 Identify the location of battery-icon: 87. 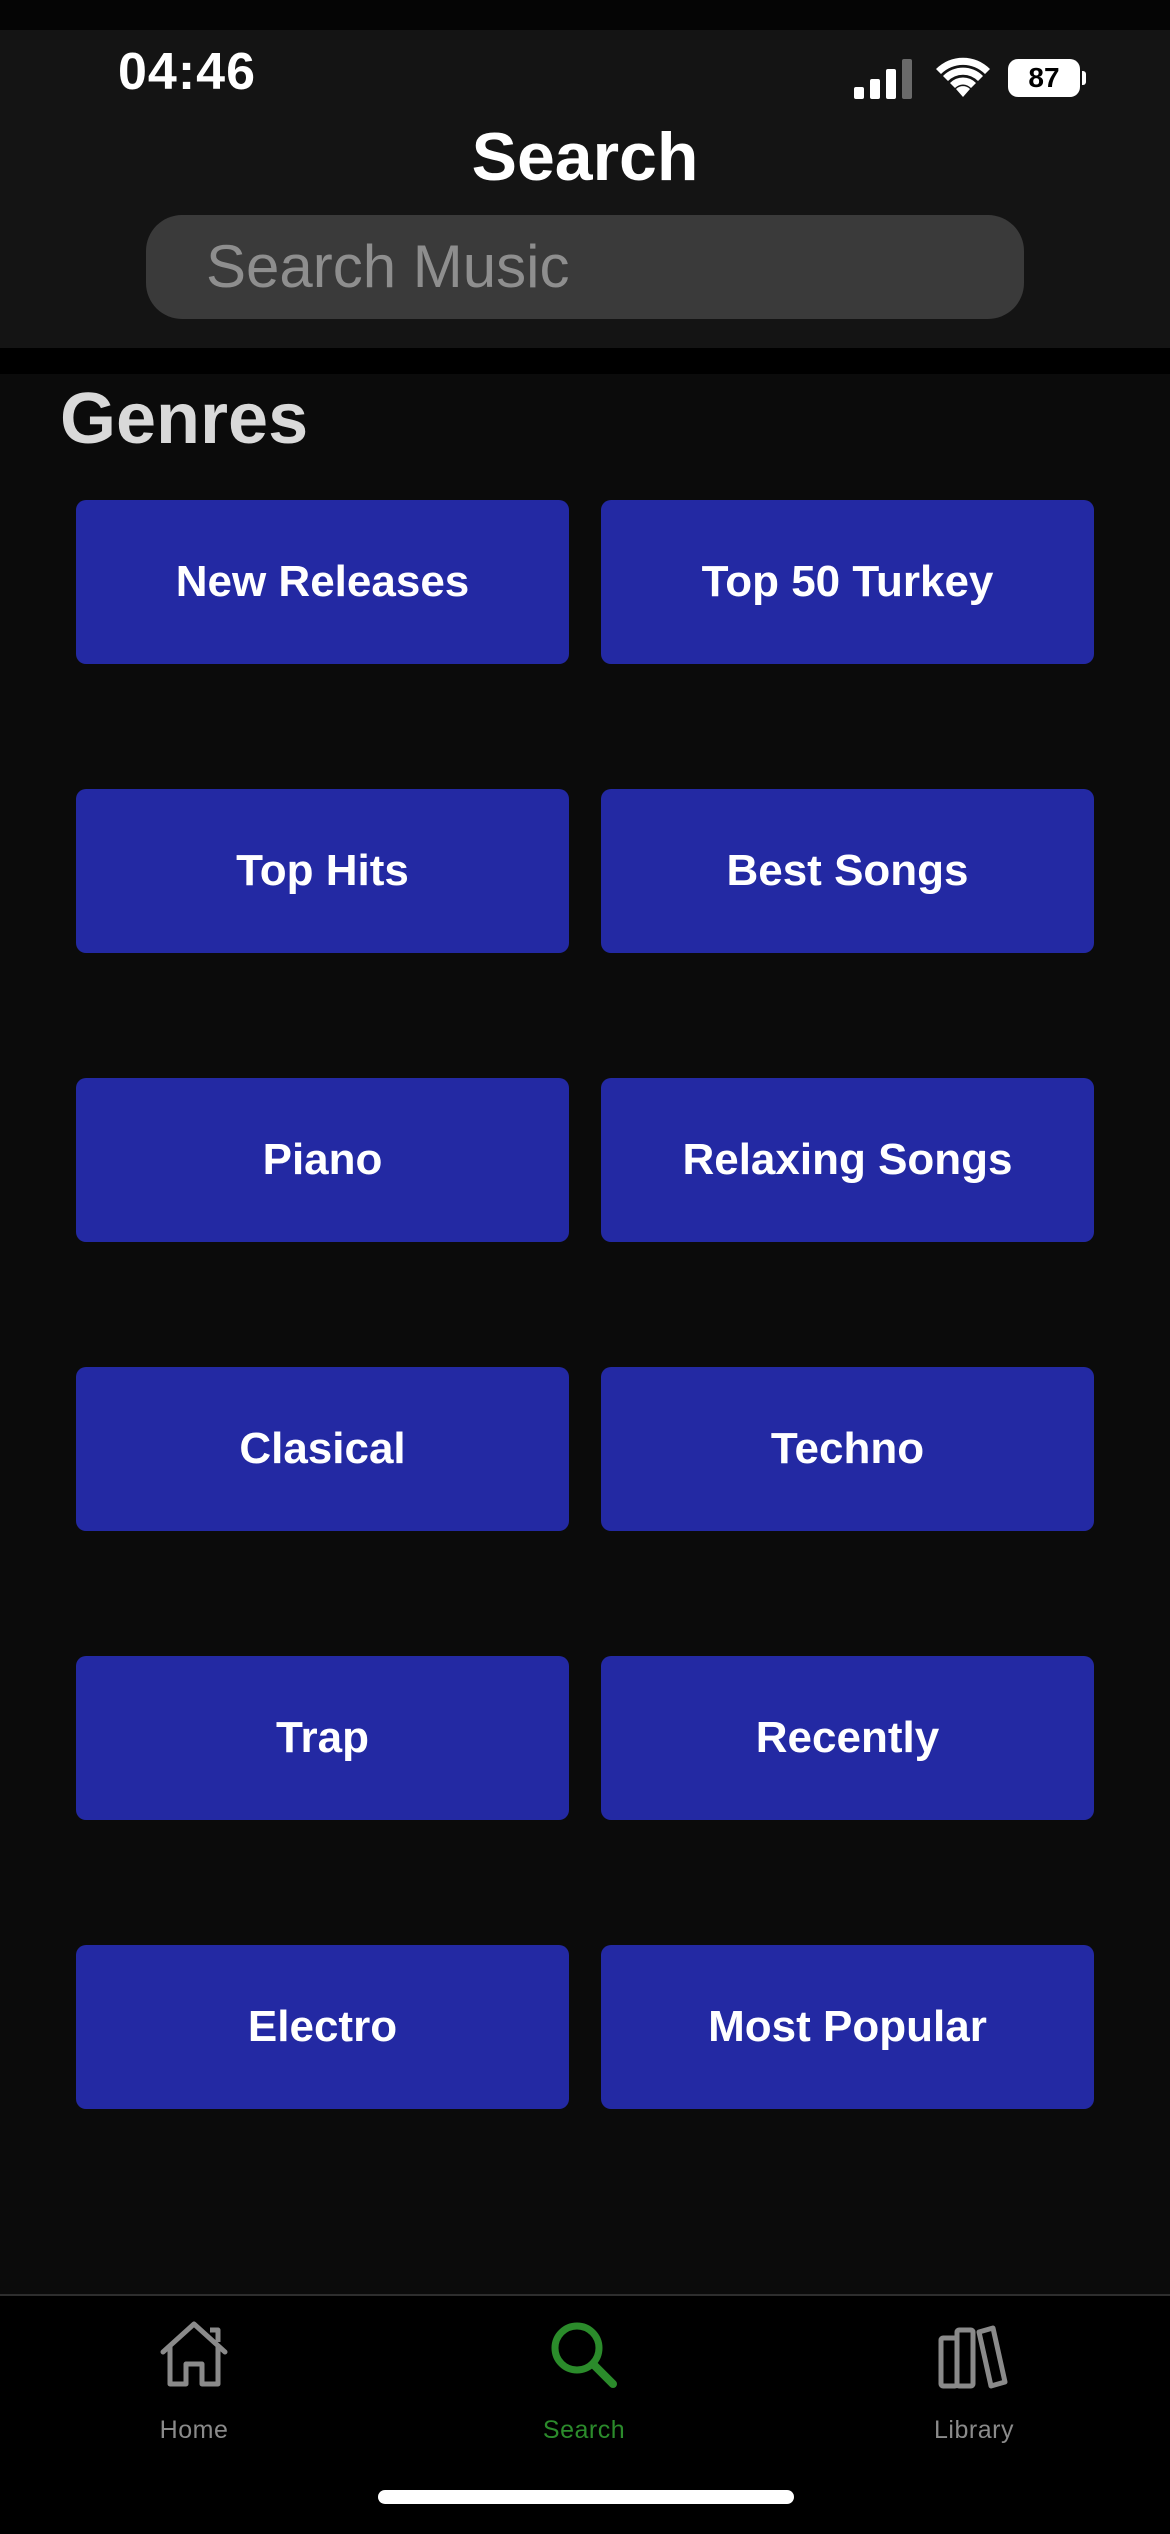
(1047, 78).